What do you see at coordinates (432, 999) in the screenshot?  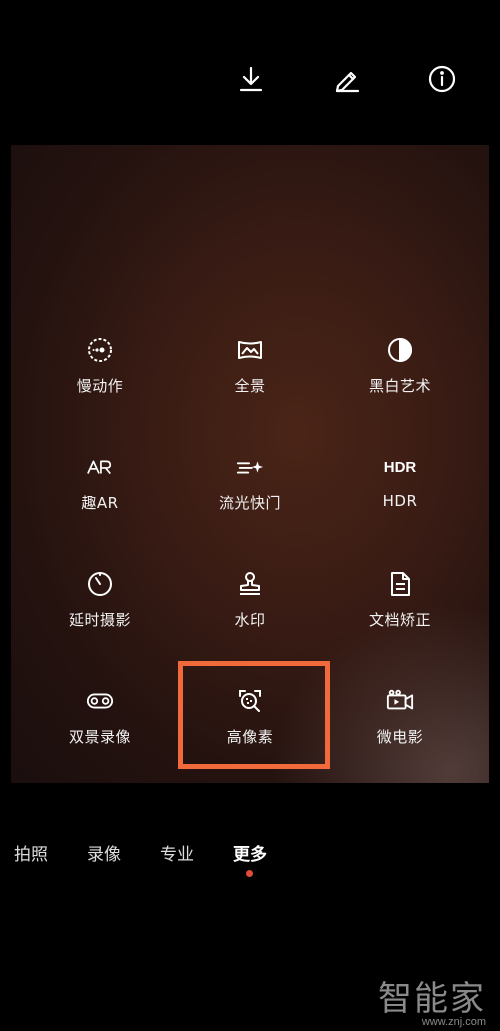 I see `watermark-brand: 智能家` at bounding box center [432, 999].